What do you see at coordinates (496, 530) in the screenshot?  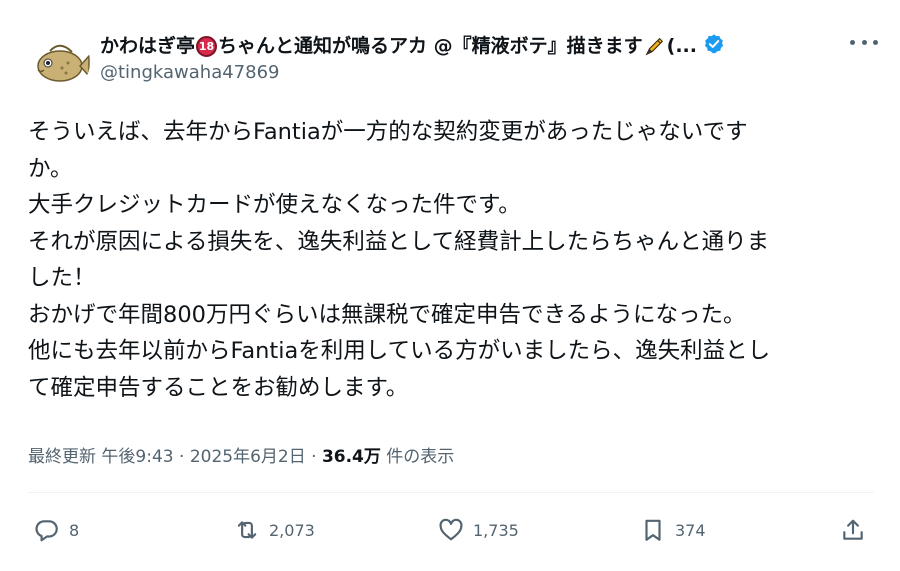 I see `like-count: 1,735` at bounding box center [496, 530].